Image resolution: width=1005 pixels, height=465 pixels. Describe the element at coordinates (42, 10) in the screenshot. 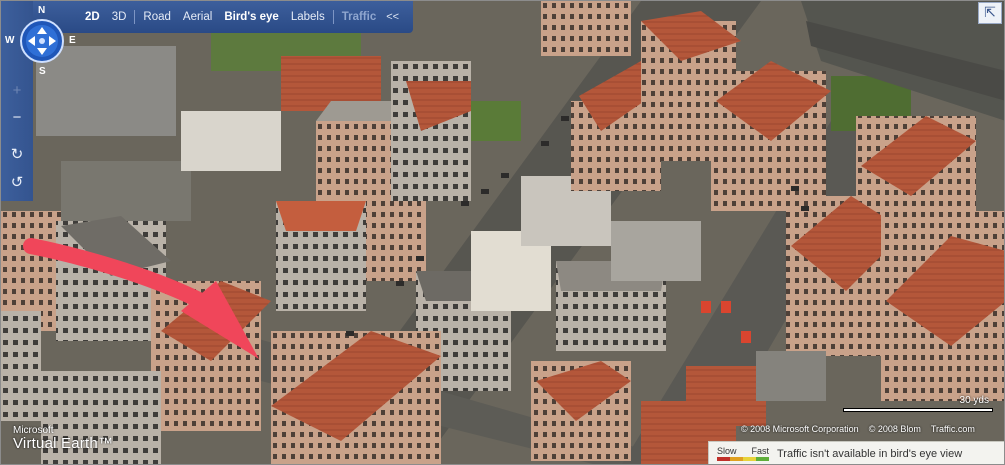

I see `compass-north-label: N` at that location.